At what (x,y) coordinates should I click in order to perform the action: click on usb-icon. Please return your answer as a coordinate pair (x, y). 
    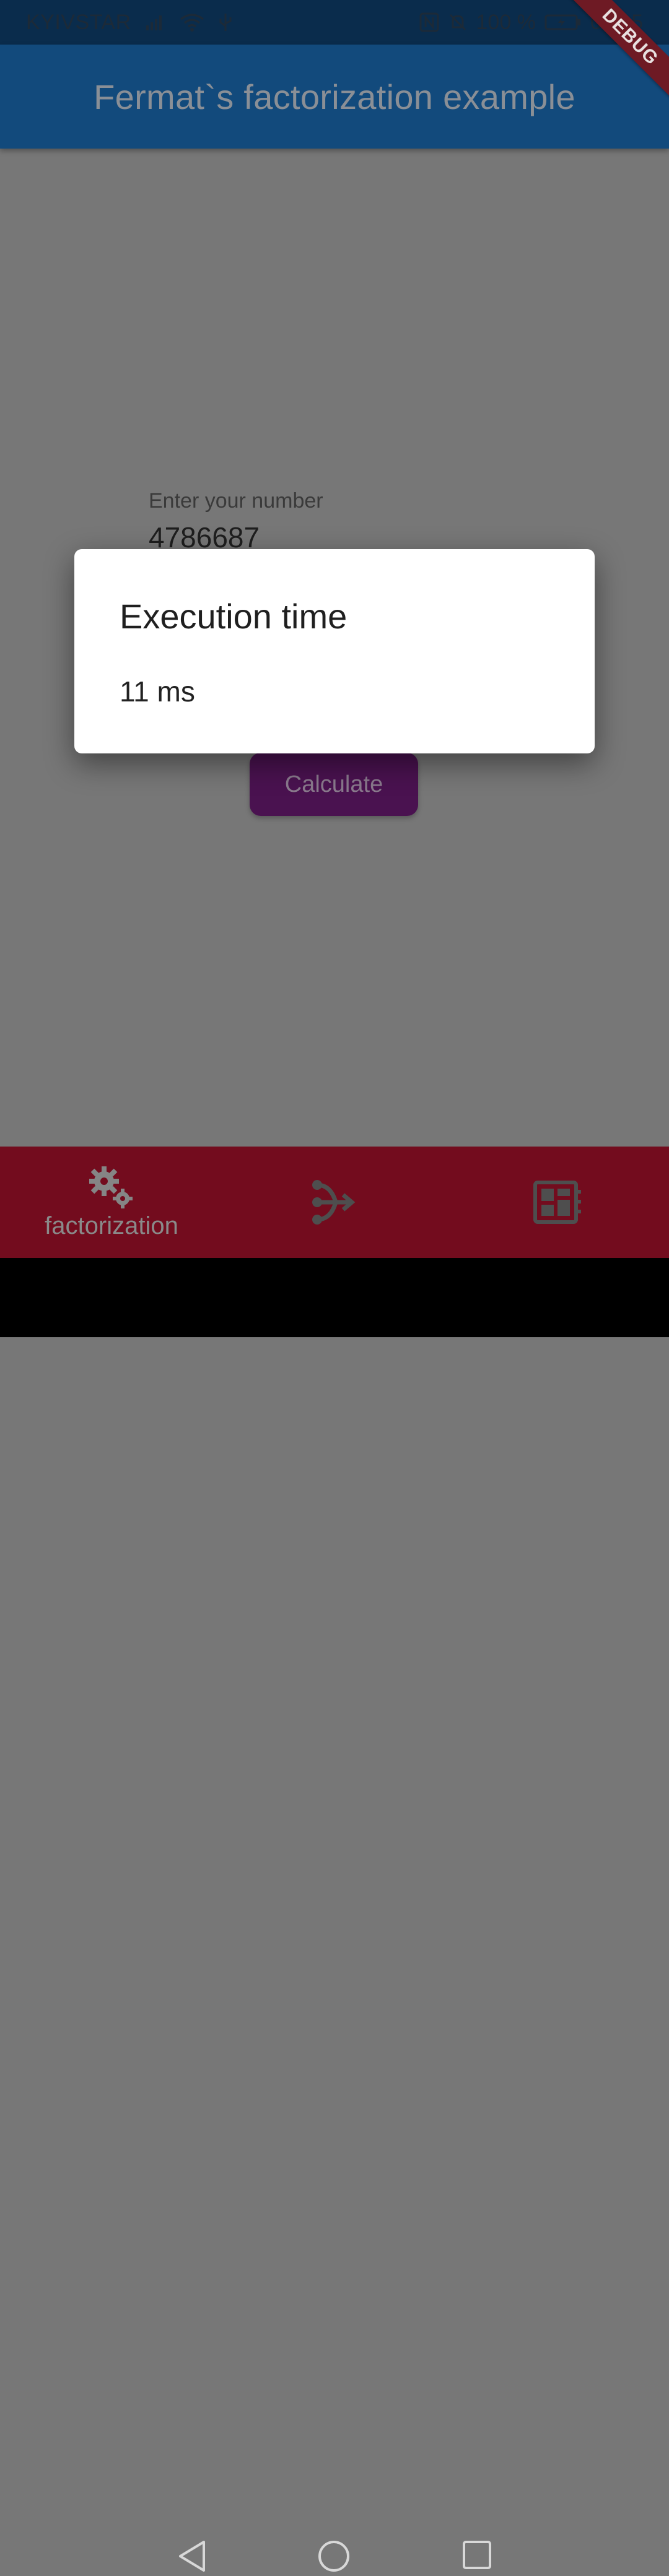
    Looking at the image, I should click on (226, 22).